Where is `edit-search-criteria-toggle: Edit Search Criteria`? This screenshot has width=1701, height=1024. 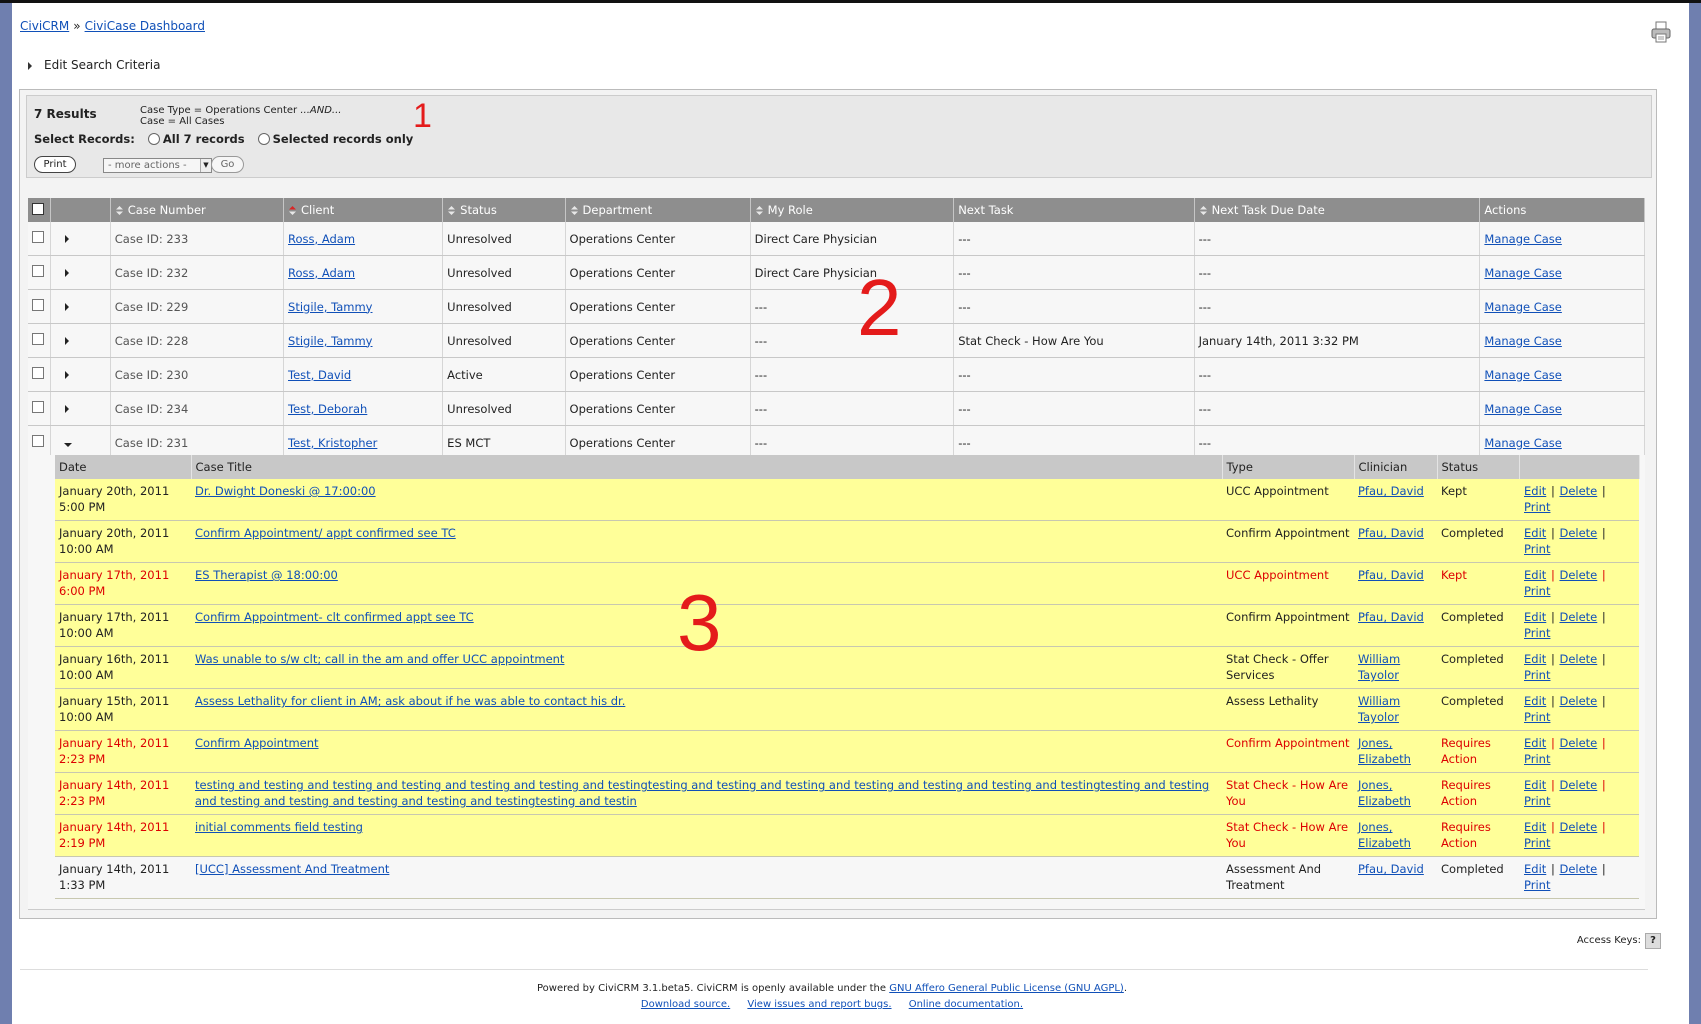
edit-search-criteria-toggle: Edit Search Criteria is located at coordinates (94, 65).